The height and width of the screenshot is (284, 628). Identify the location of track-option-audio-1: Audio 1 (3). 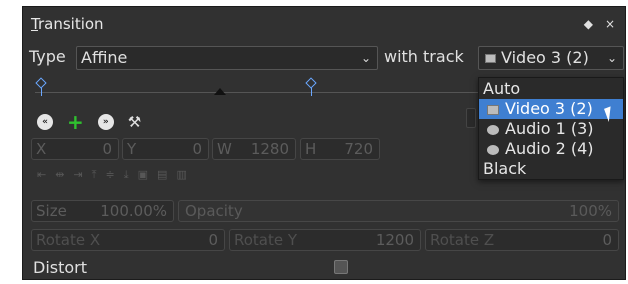
(551, 129).